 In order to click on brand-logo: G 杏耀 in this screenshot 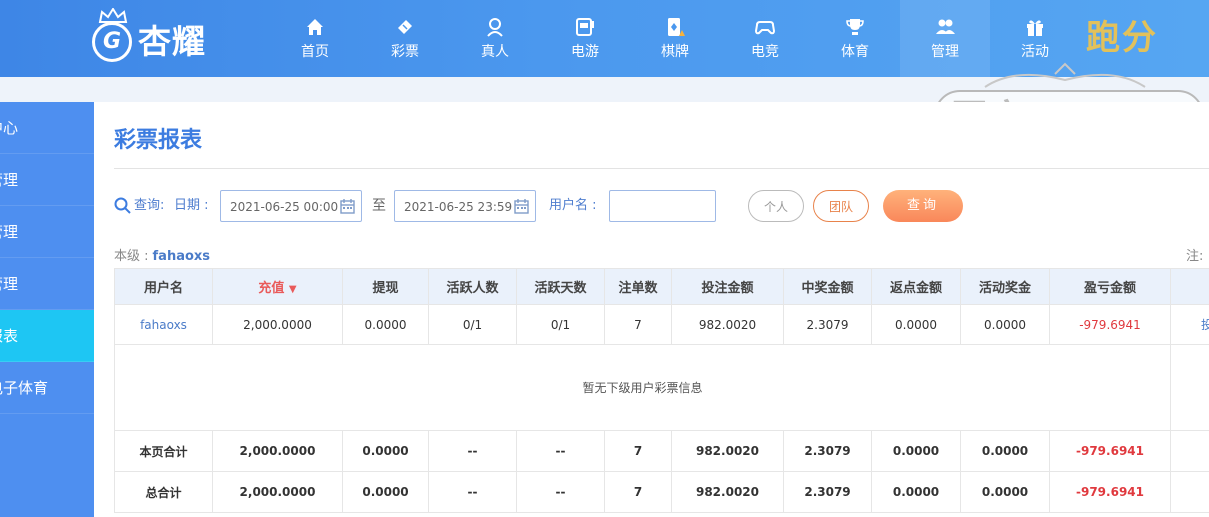, I will do `click(167, 40)`.